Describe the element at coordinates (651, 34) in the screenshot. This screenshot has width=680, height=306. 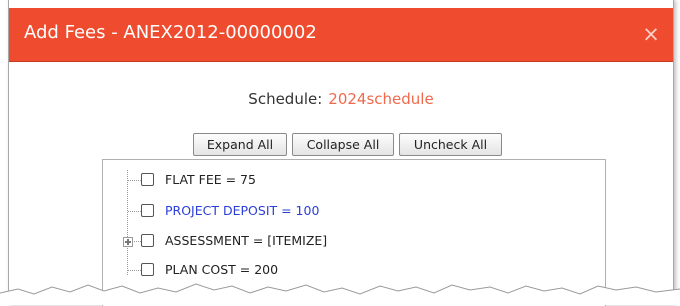
I see `close-icon: ×` at that location.